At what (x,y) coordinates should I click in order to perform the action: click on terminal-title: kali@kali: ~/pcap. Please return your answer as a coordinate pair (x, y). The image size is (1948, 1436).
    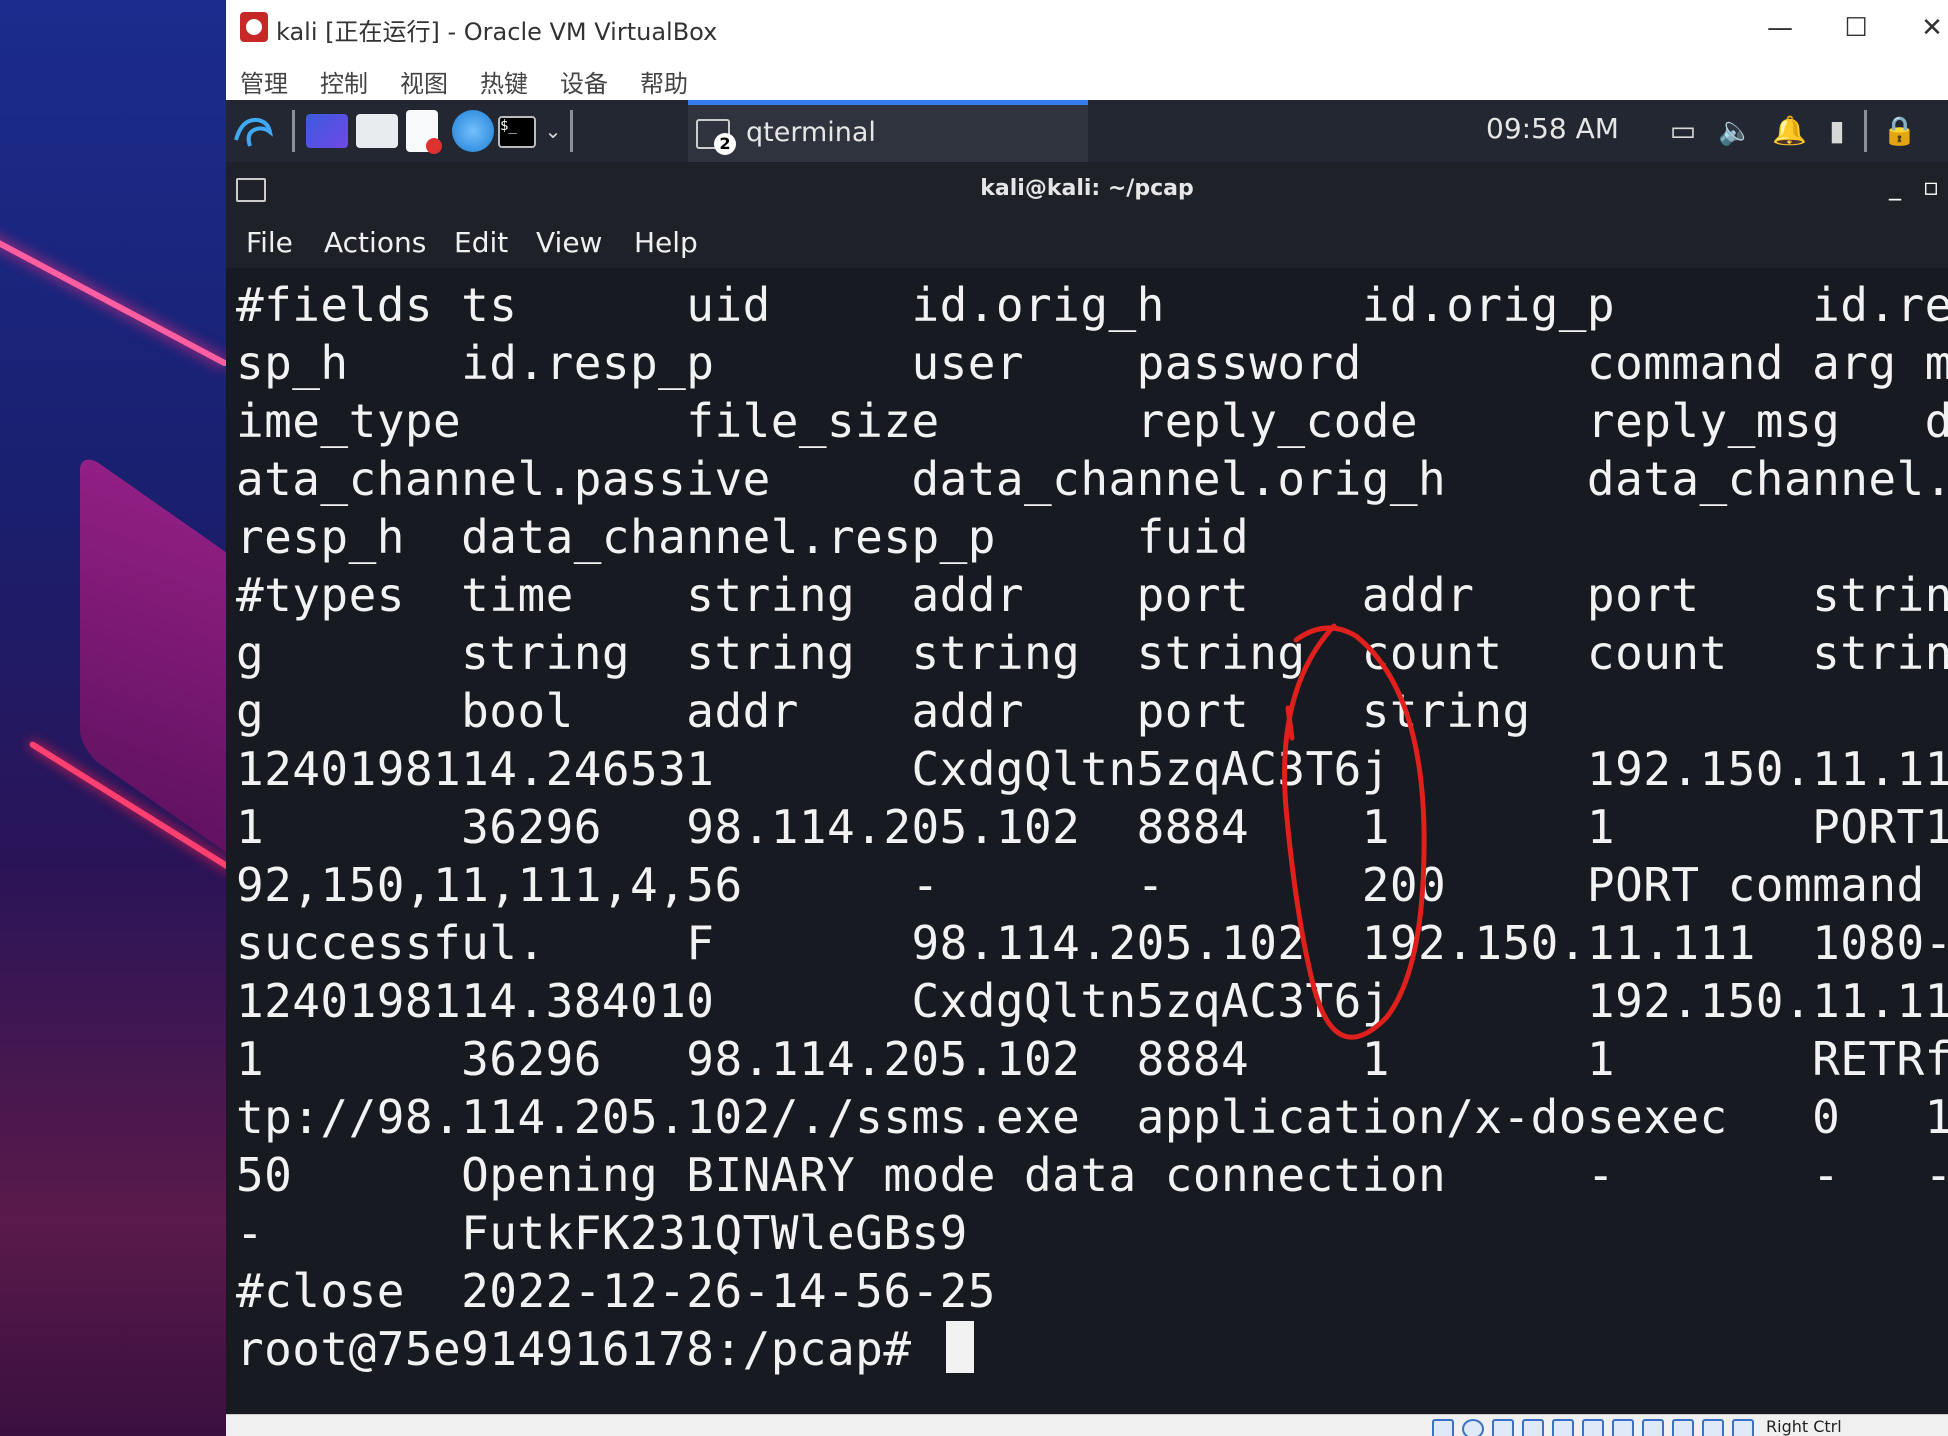
    Looking at the image, I should click on (1087, 188).